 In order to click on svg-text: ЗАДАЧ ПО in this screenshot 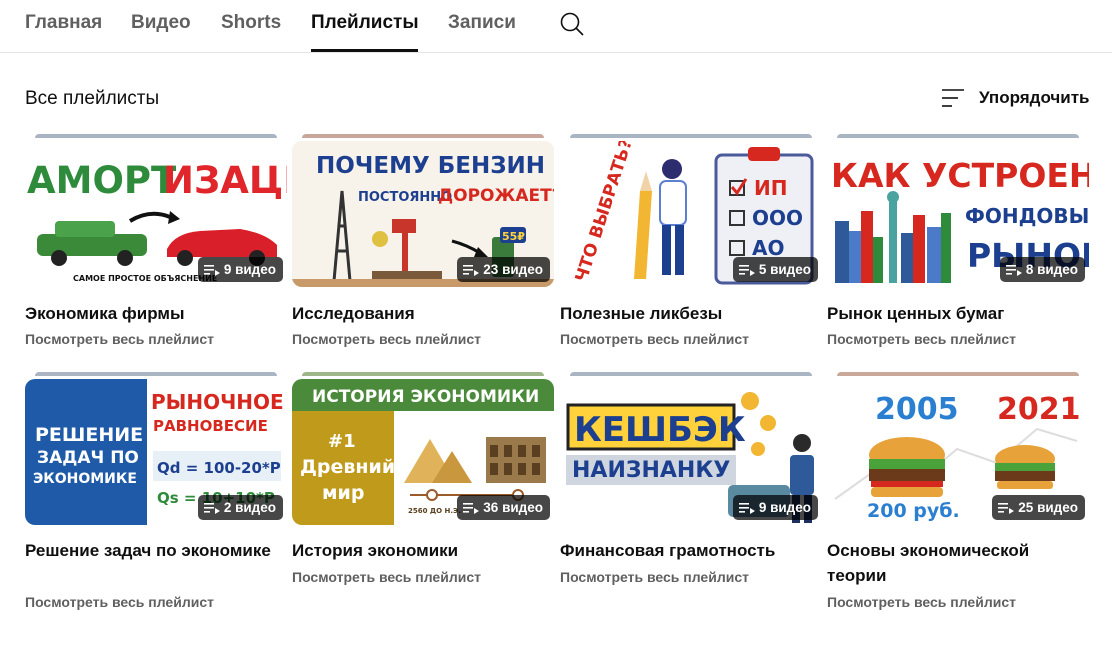, I will do `click(88, 458)`.